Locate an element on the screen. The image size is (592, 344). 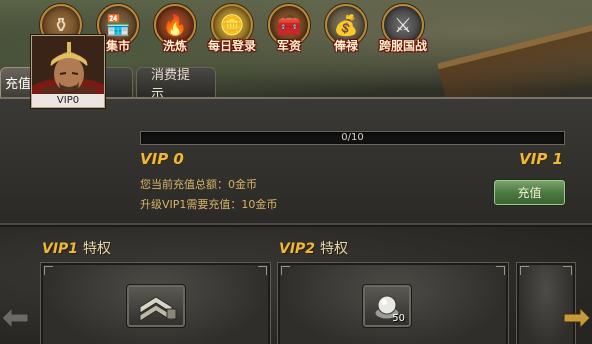
nav-daily-login-button: 🪙 每日登录 is located at coordinates (232, 32).